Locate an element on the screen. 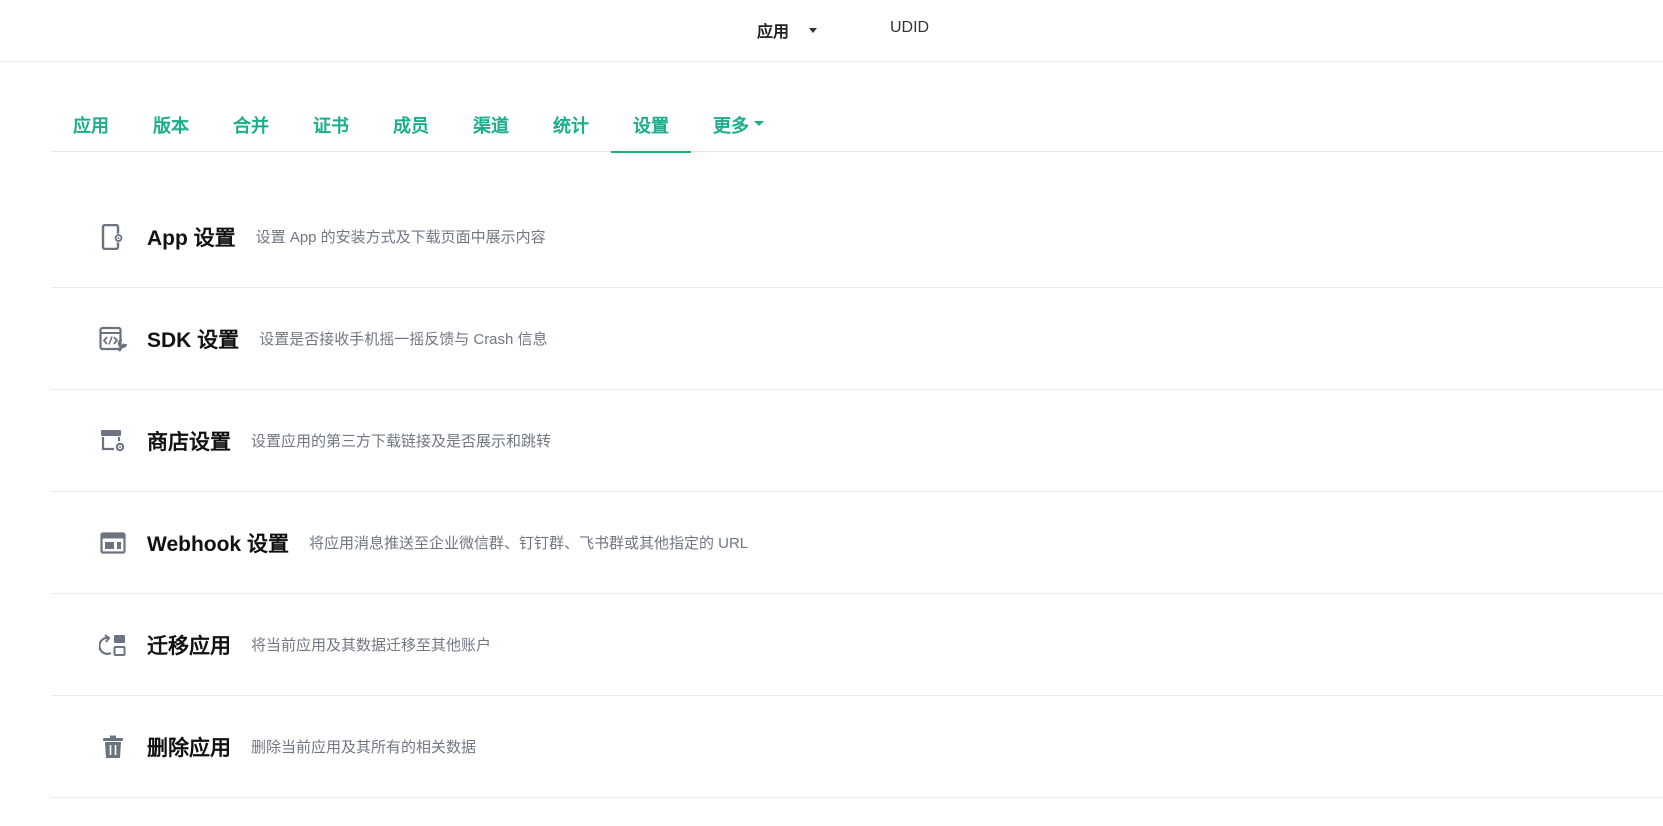  tab-merge: 合并 is located at coordinates (251, 126).